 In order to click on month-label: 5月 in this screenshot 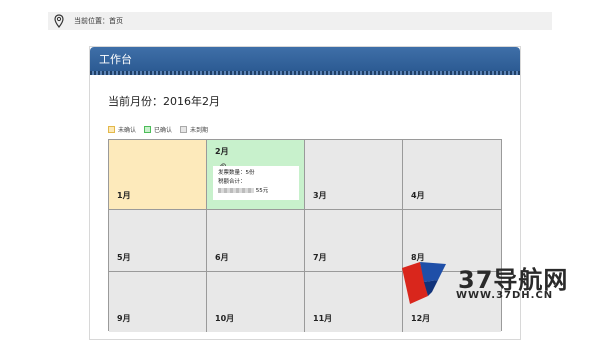, I will do `click(124, 257)`.